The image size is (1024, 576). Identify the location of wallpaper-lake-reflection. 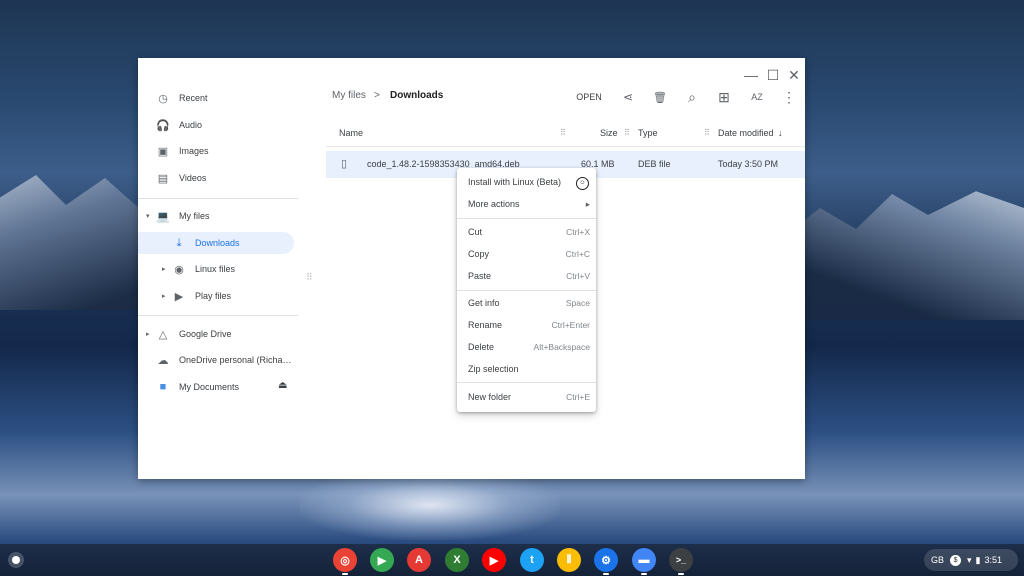
(430, 505).